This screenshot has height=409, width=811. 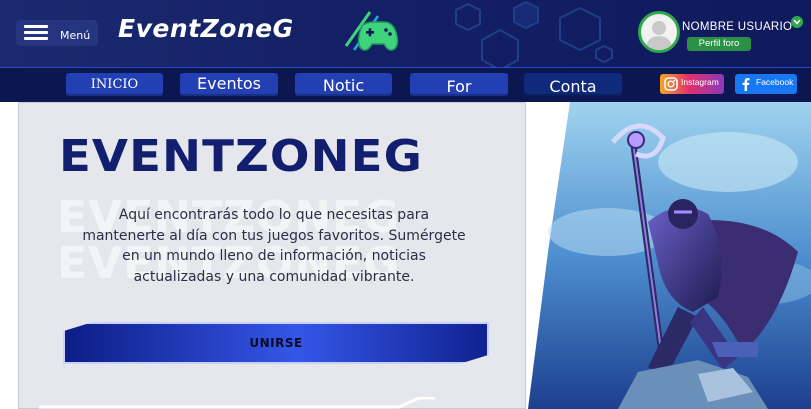 I want to click on join-button: UNIRSE, so click(x=276, y=343).